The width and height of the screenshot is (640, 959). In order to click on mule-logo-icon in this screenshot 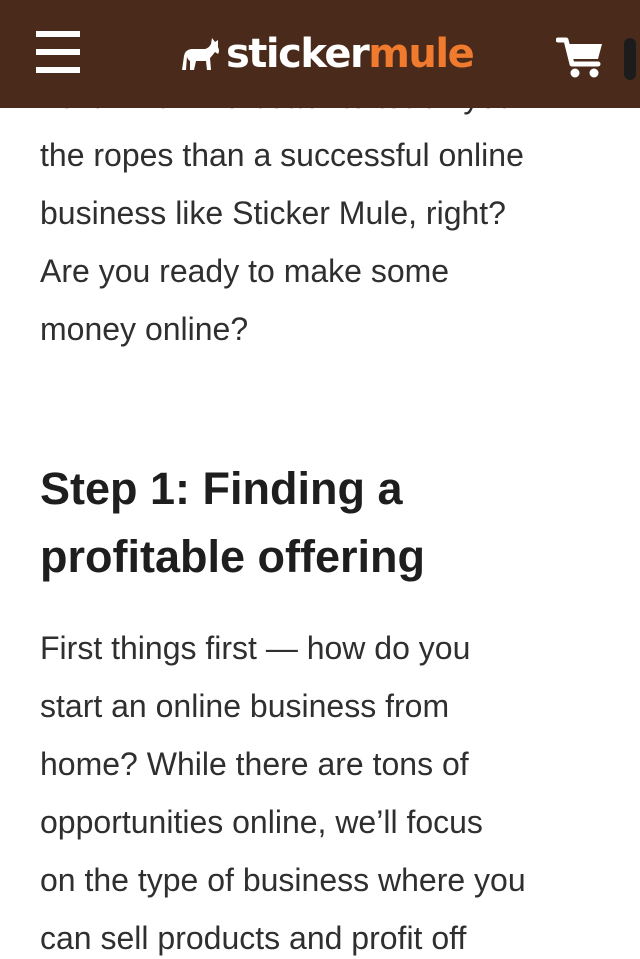, I will do `click(200, 54)`.